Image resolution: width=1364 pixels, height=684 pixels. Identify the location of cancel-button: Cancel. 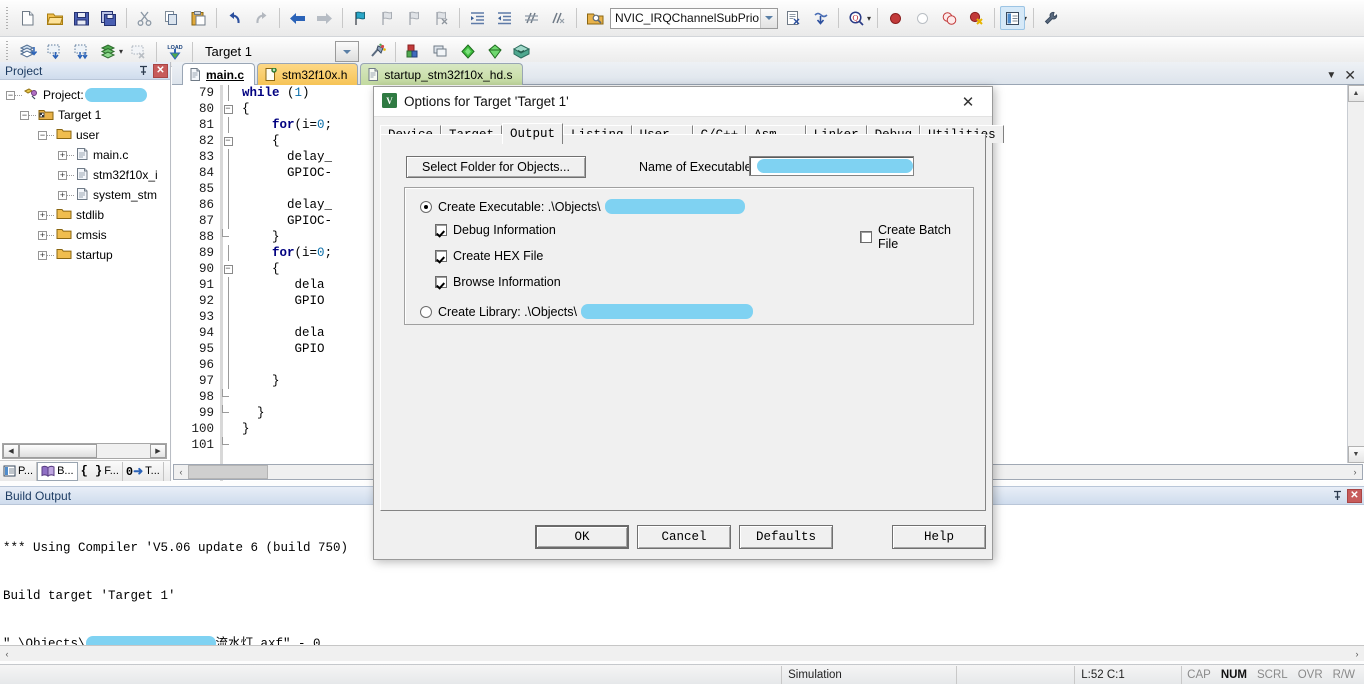
(684, 537).